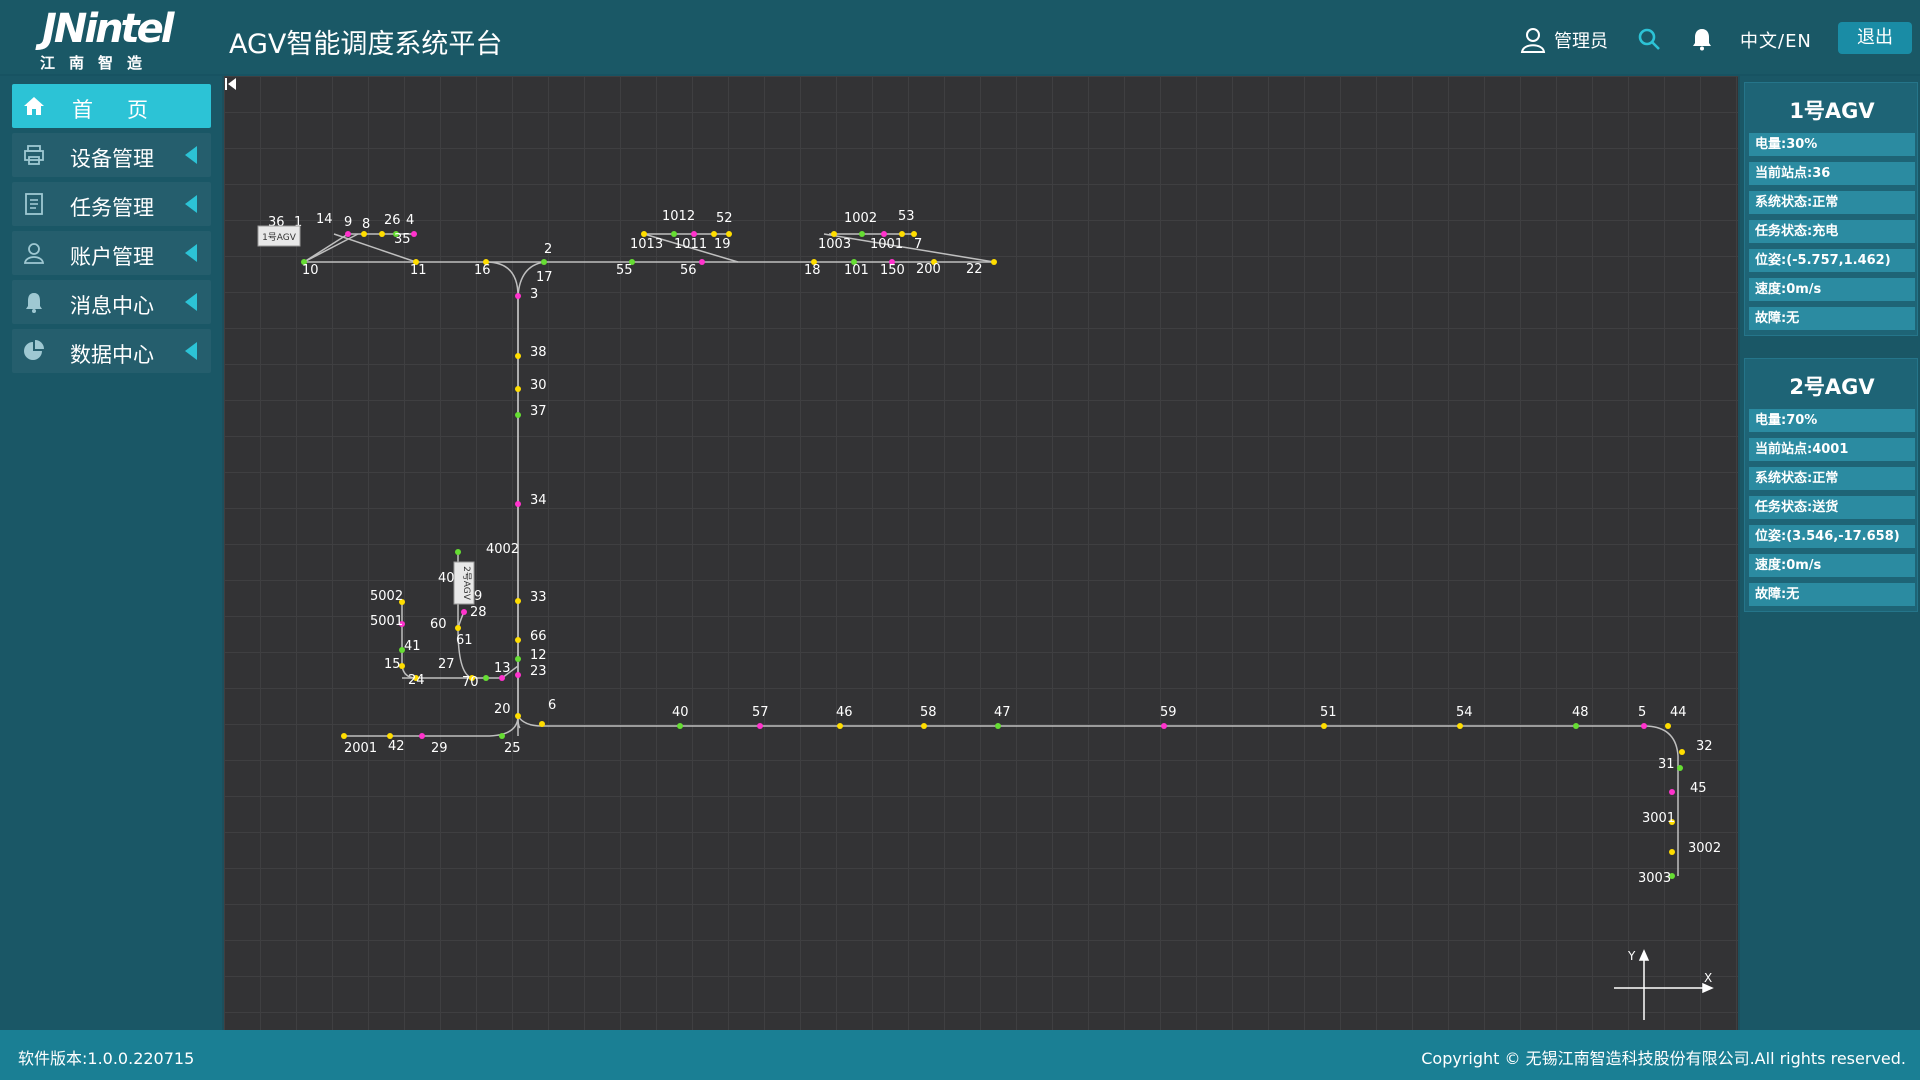 This screenshot has width=1920, height=1080. I want to click on station-label: 7, so click(918, 244).